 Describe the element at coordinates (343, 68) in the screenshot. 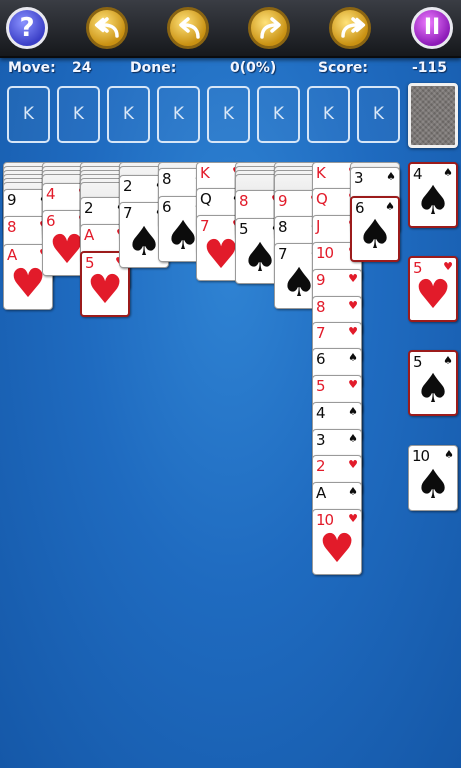

I see `score-label: Score:` at that location.